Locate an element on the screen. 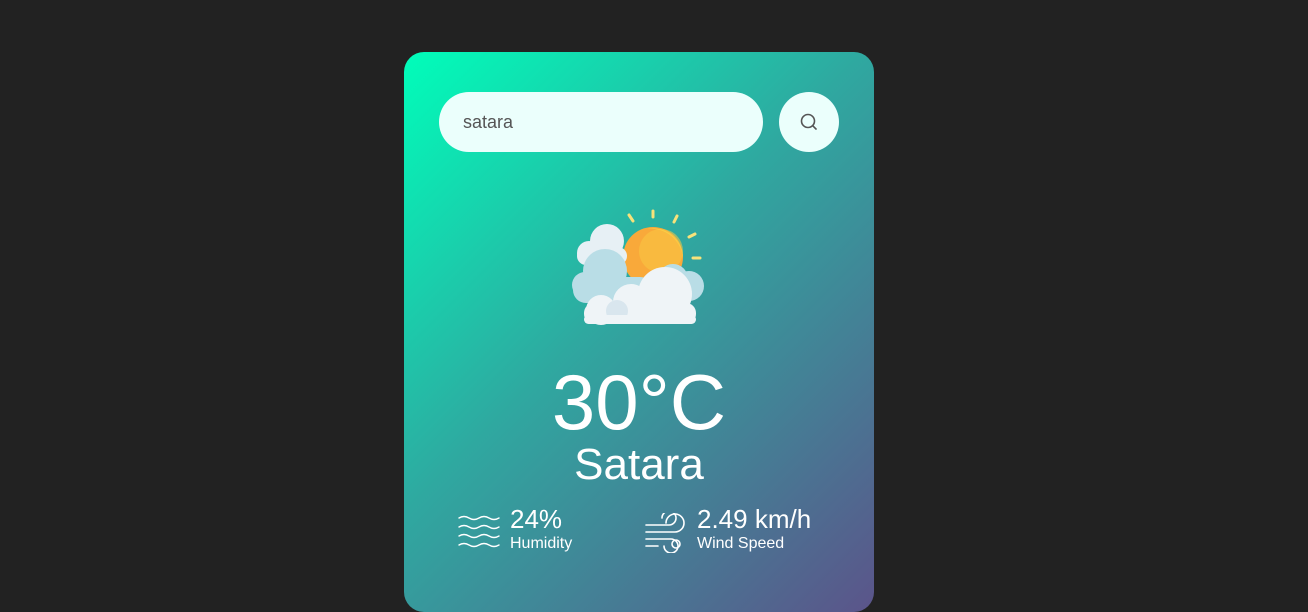 This screenshot has width=1308, height=612. partly-cloudy-icon is located at coordinates (638, 267).